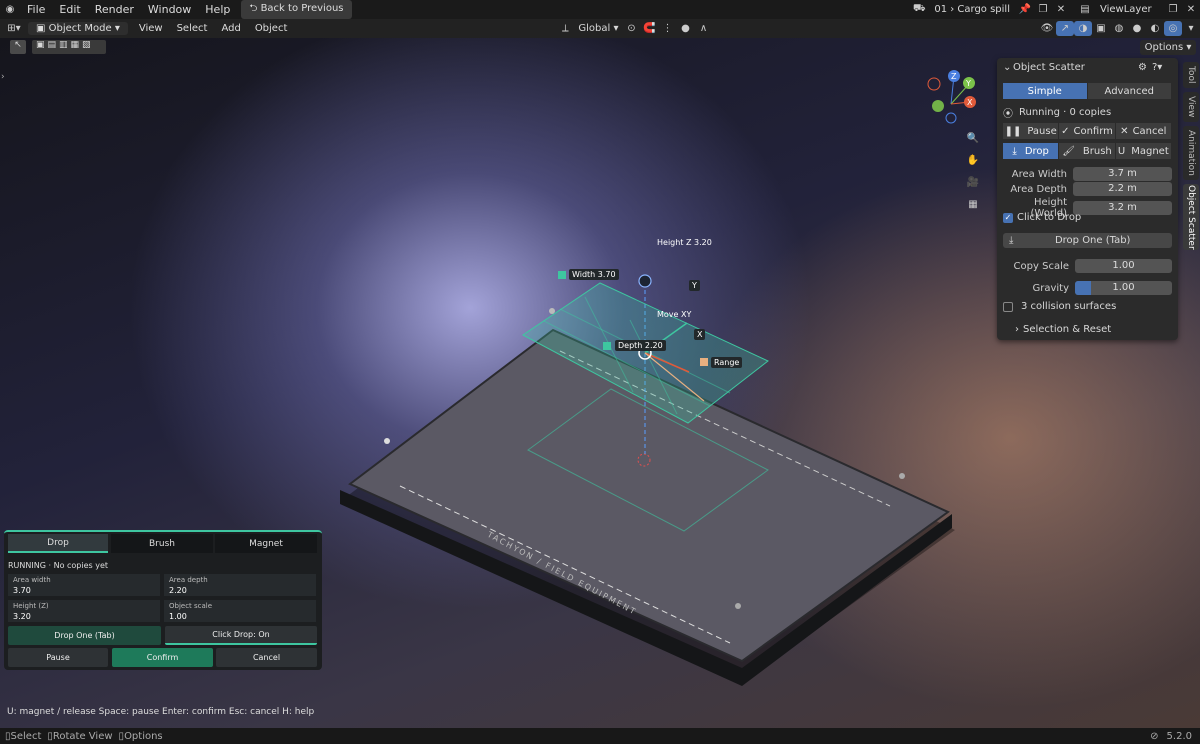  I want to click on snap-icon: 🧲, so click(650, 28).